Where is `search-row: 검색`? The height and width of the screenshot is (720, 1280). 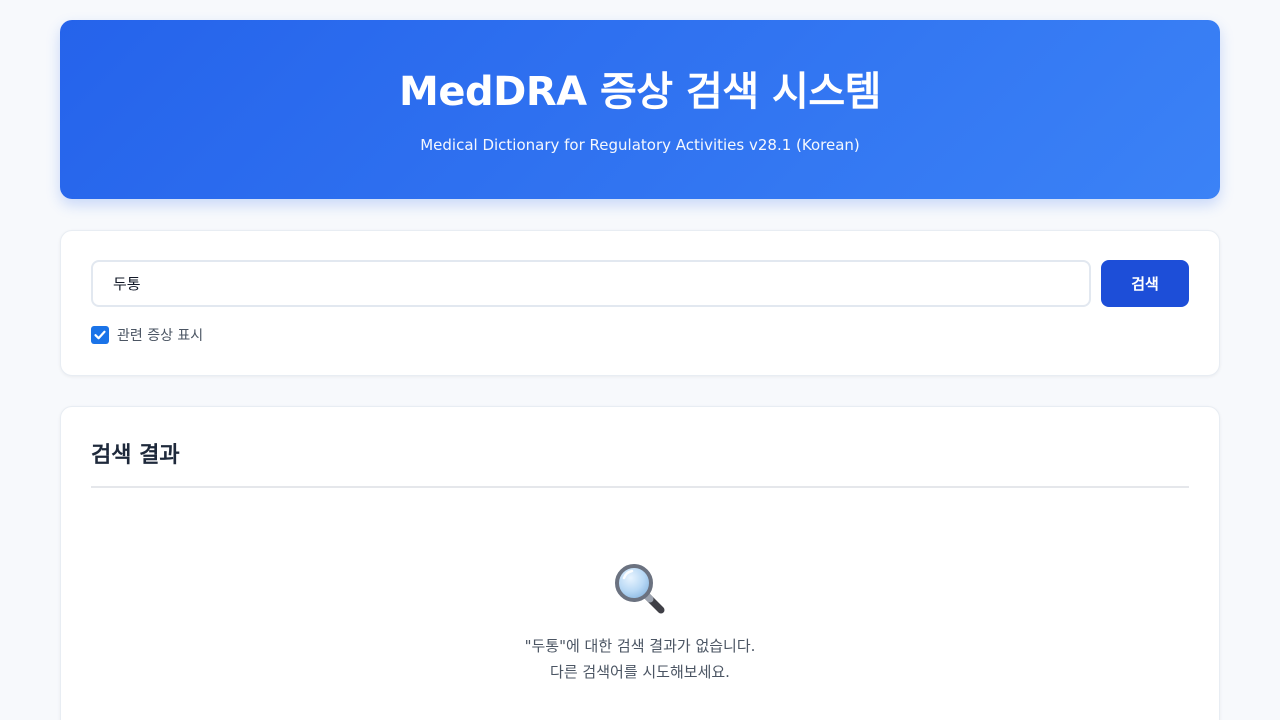
search-row: 검색 is located at coordinates (640, 283).